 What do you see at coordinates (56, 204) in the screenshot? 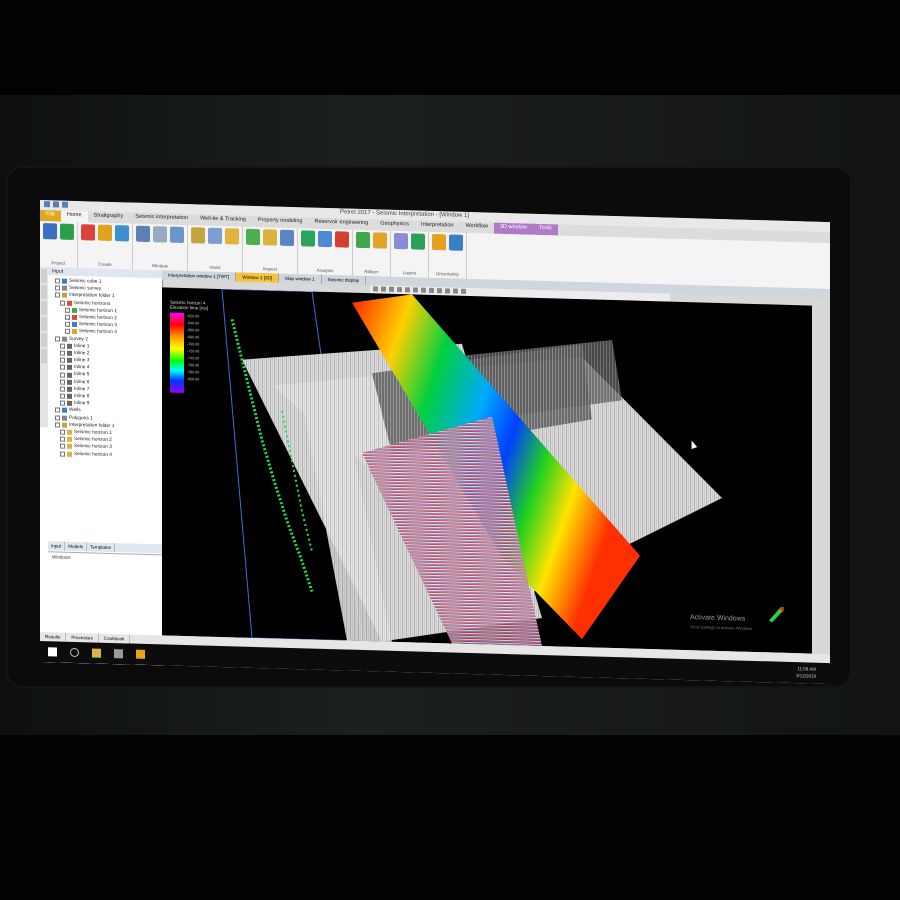
I see `undo-icon` at bounding box center [56, 204].